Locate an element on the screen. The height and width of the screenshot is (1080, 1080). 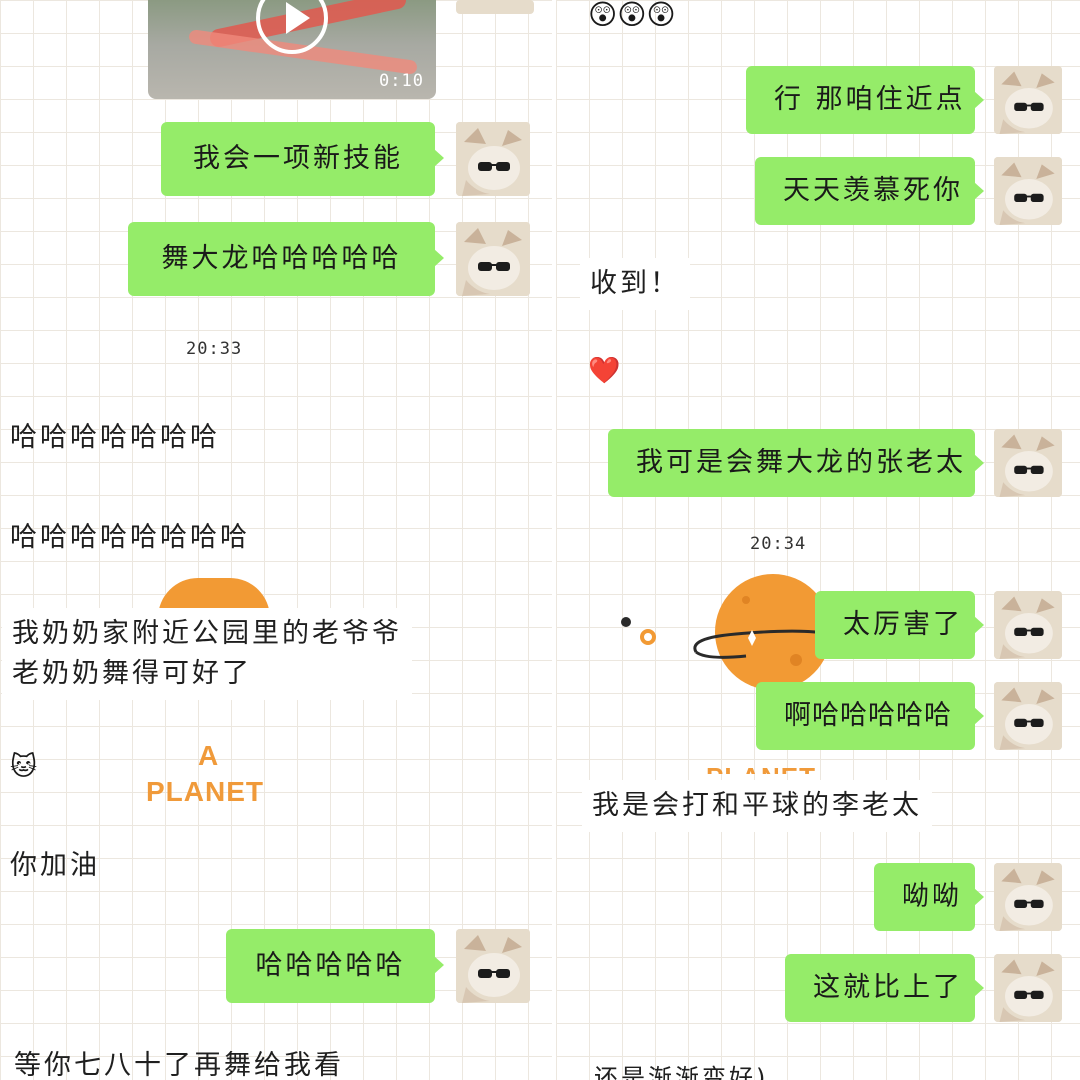
received-message-text: 哈哈哈哈哈哈哈哈 is located at coordinates (130, 538).